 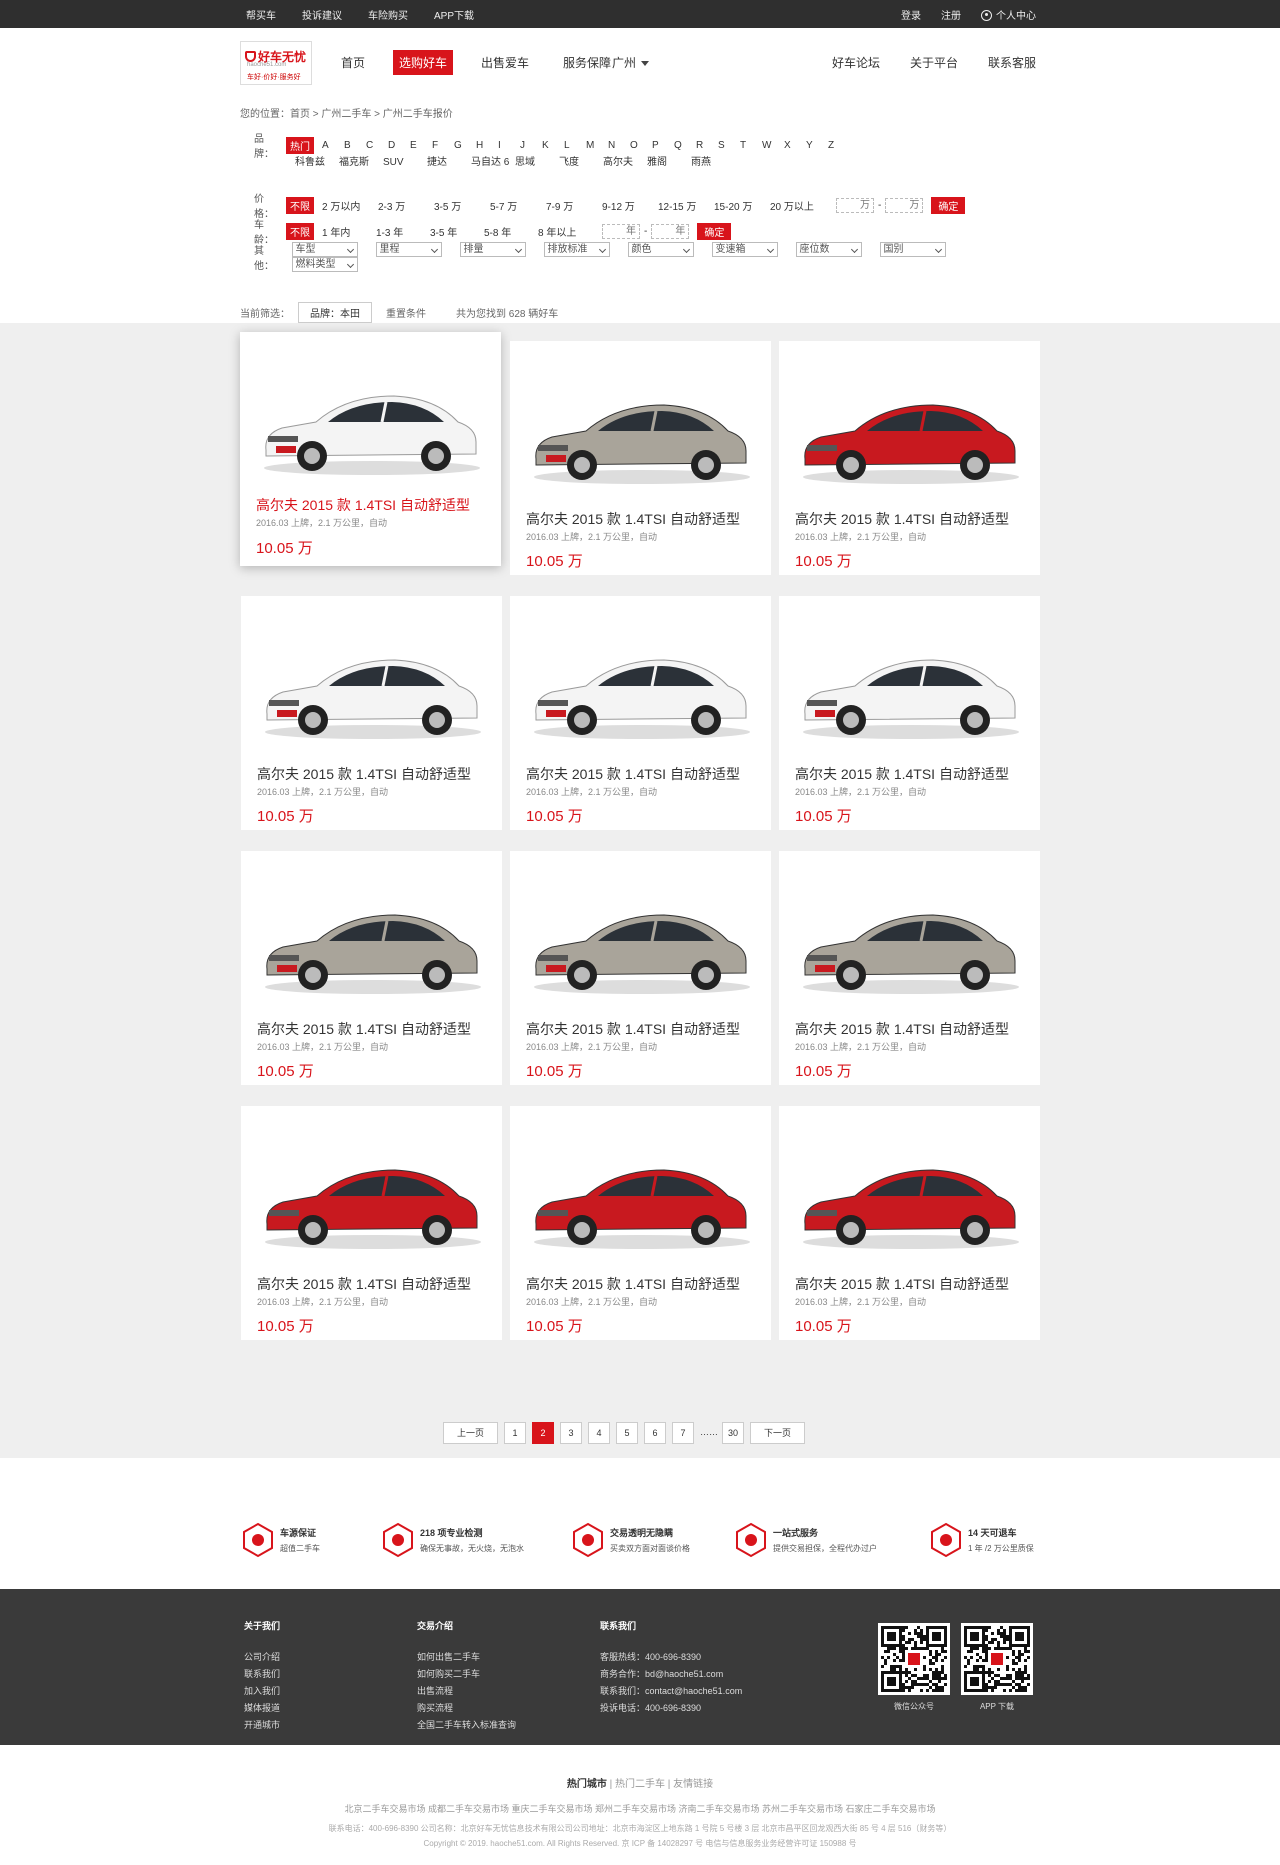 What do you see at coordinates (543, 1433) in the screenshot?
I see `page-number: 2` at bounding box center [543, 1433].